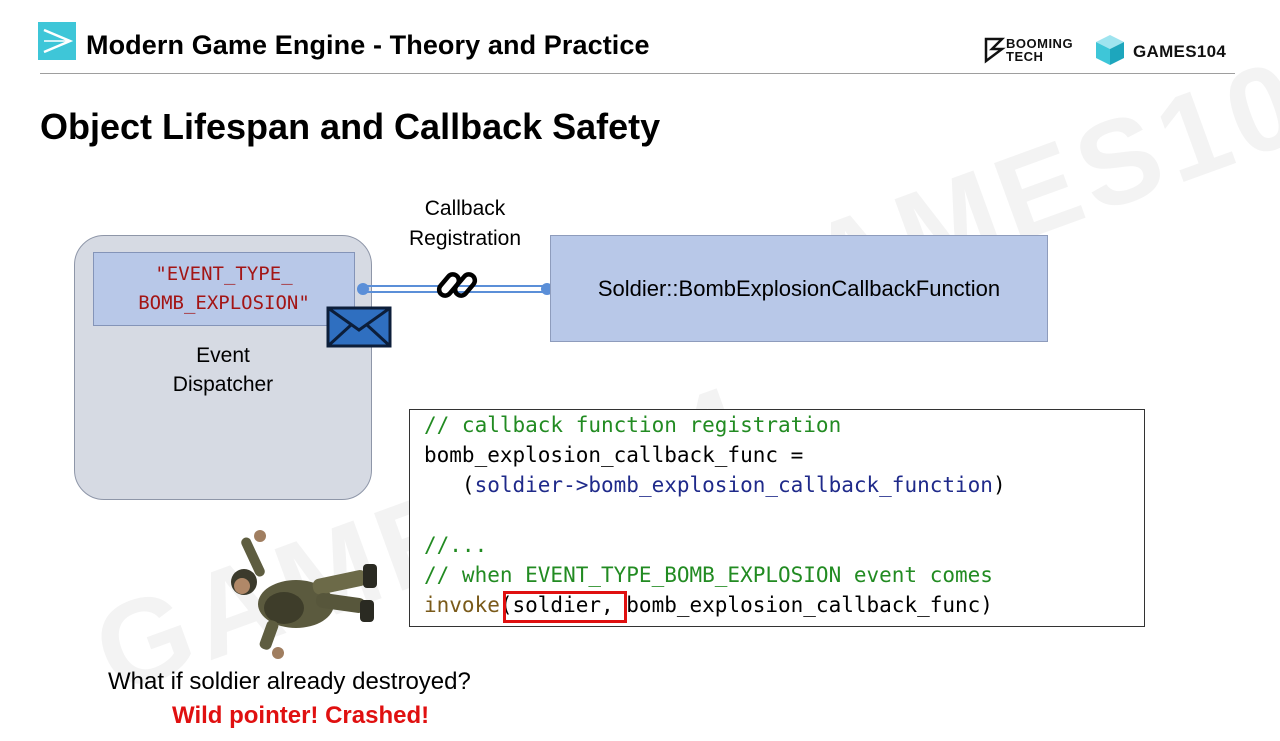 This screenshot has width=1280, height=741. Describe the element at coordinates (289, 681) in the screenshot. I see `question-text: What if soldier already destroyed?` at that location.